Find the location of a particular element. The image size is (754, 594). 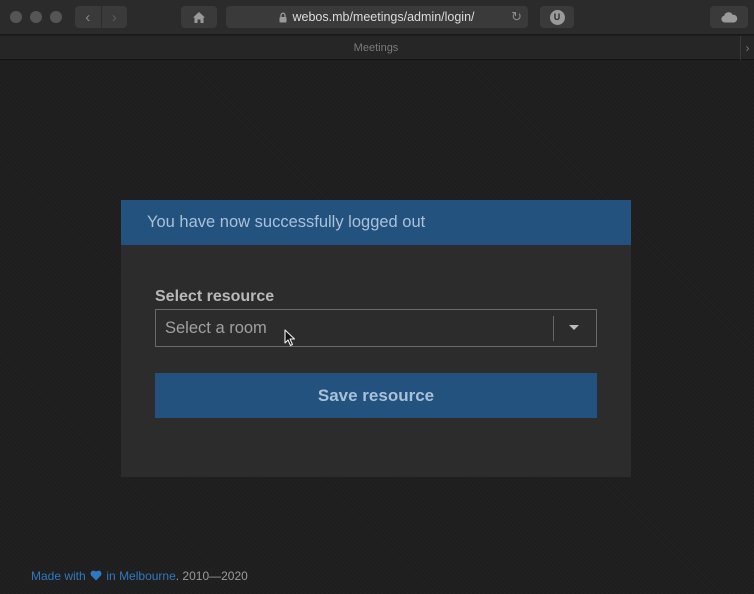

heart-icon is located at coordinates (96, 575).